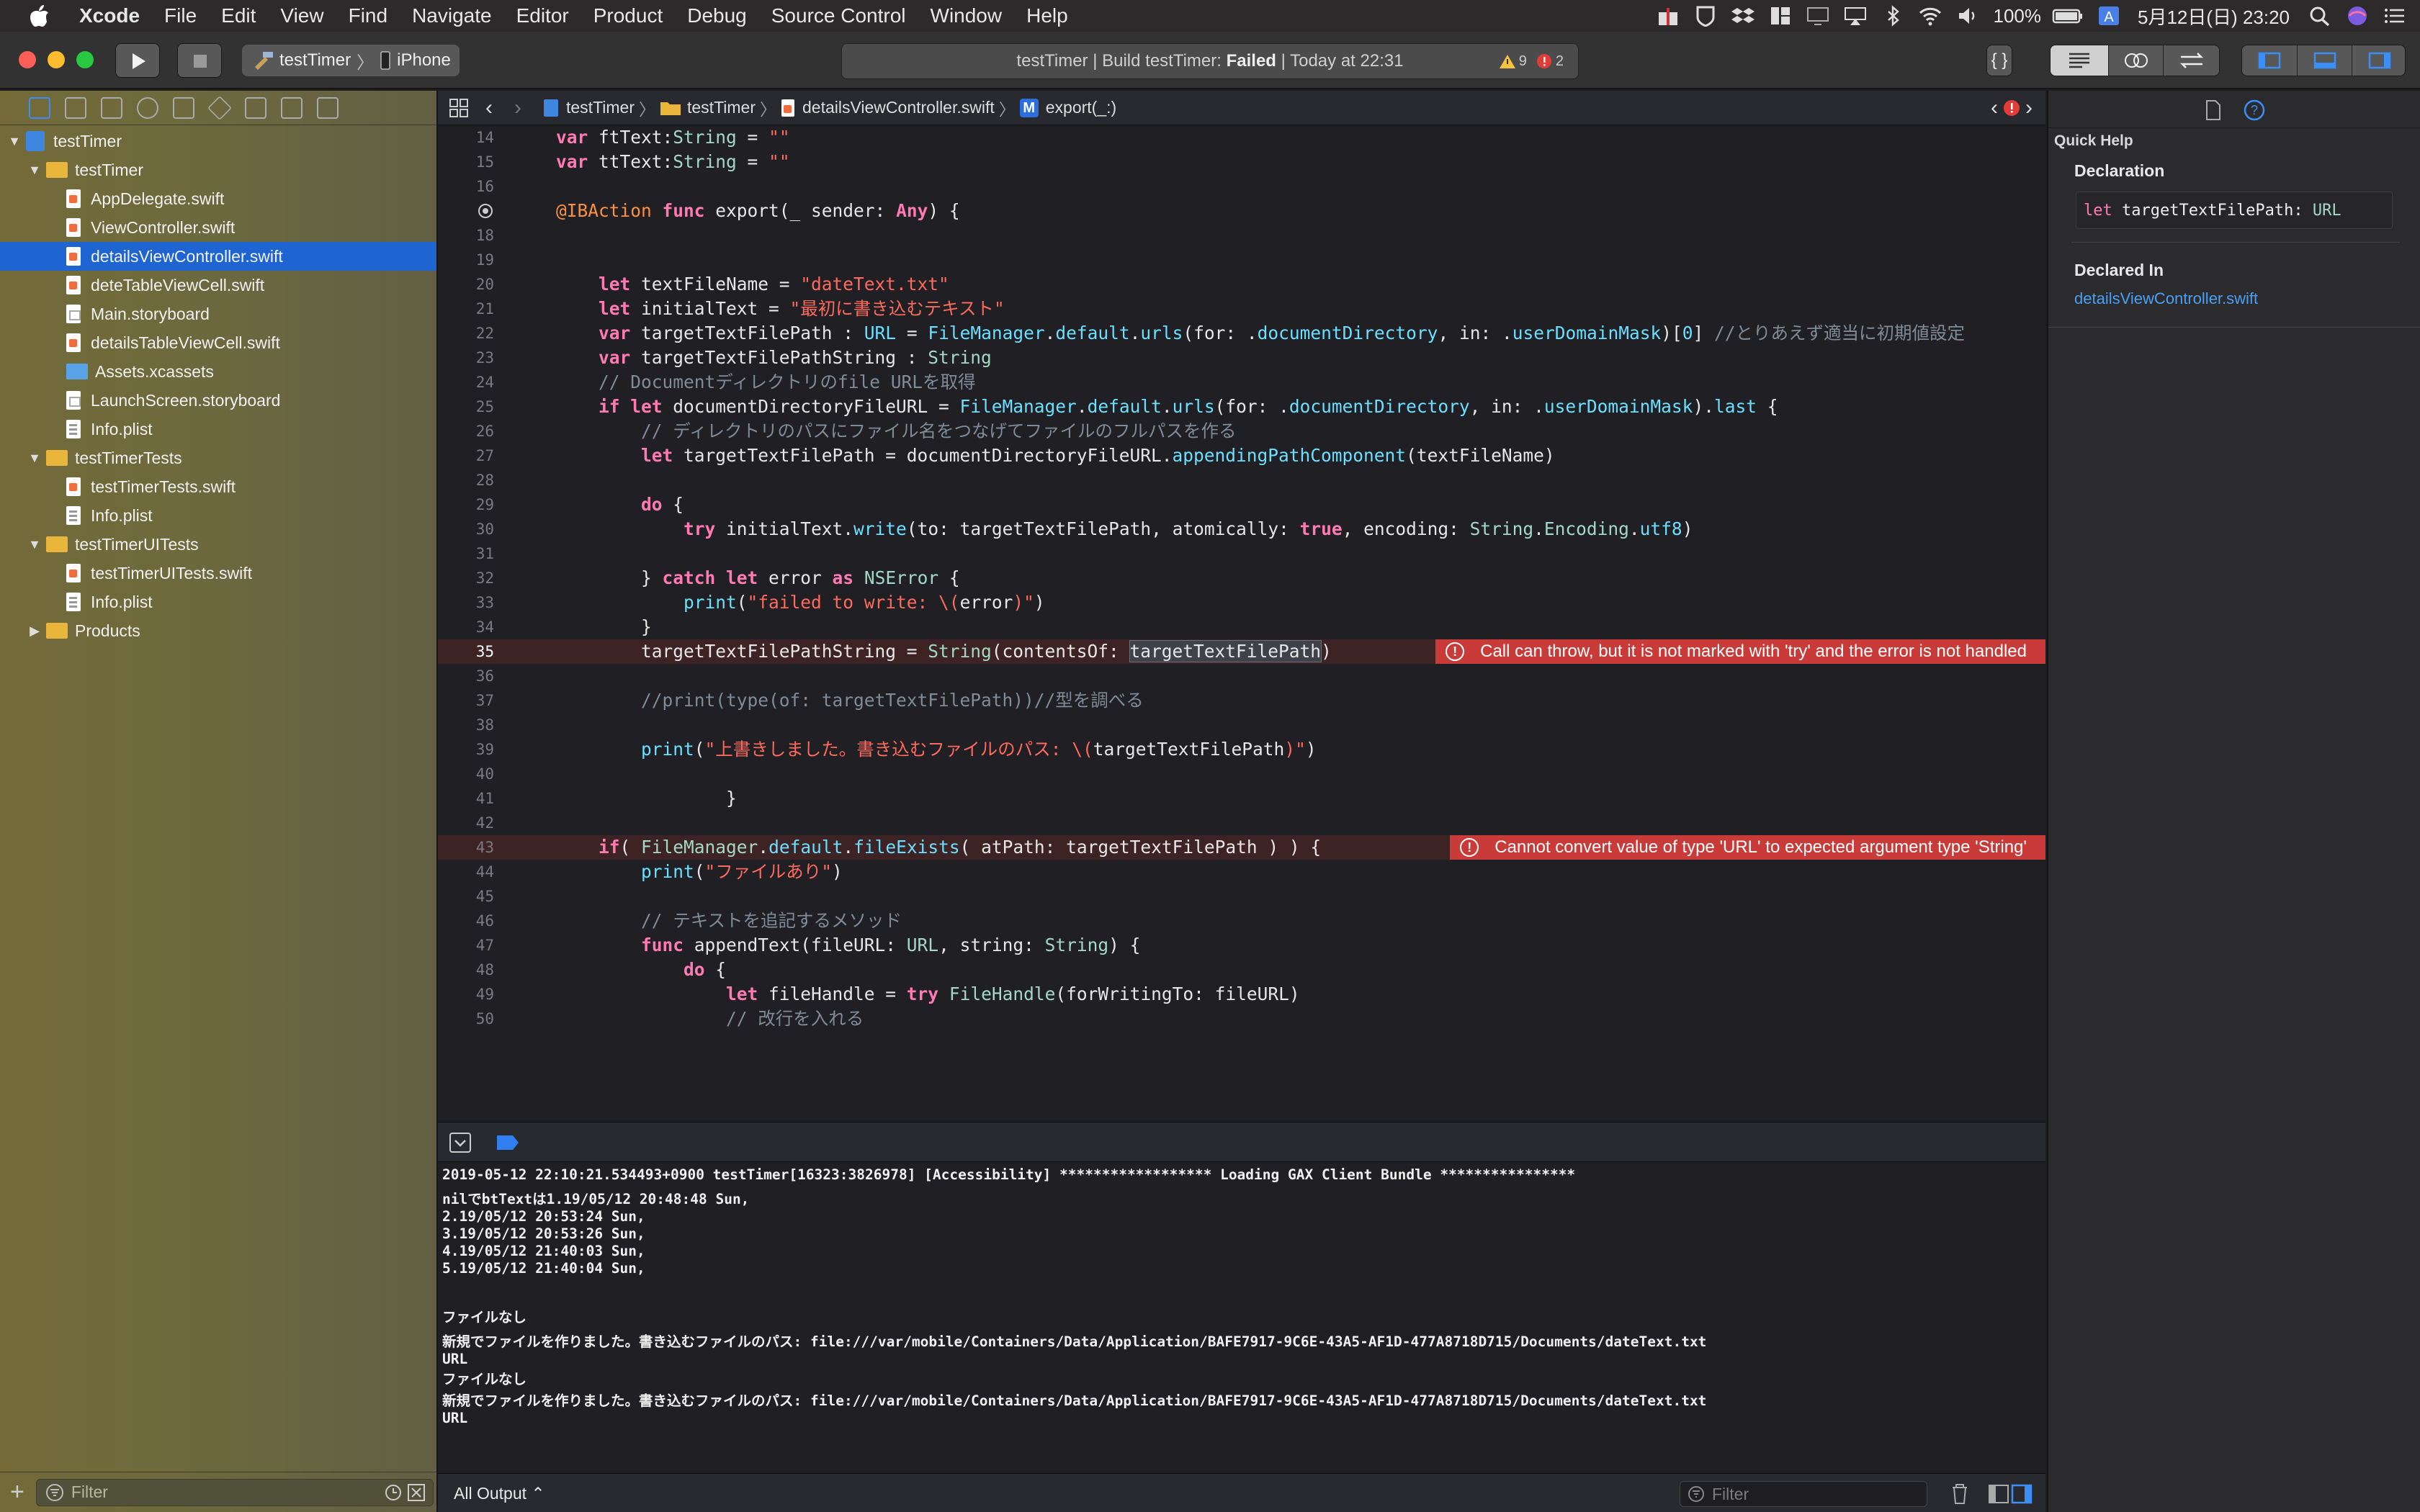 The image size is (2420, 1512). What do you see at coordinates (218, 630) in the screenshot?
I see `tree-group-row: ▶ Products` at bounding box center [218, 630].